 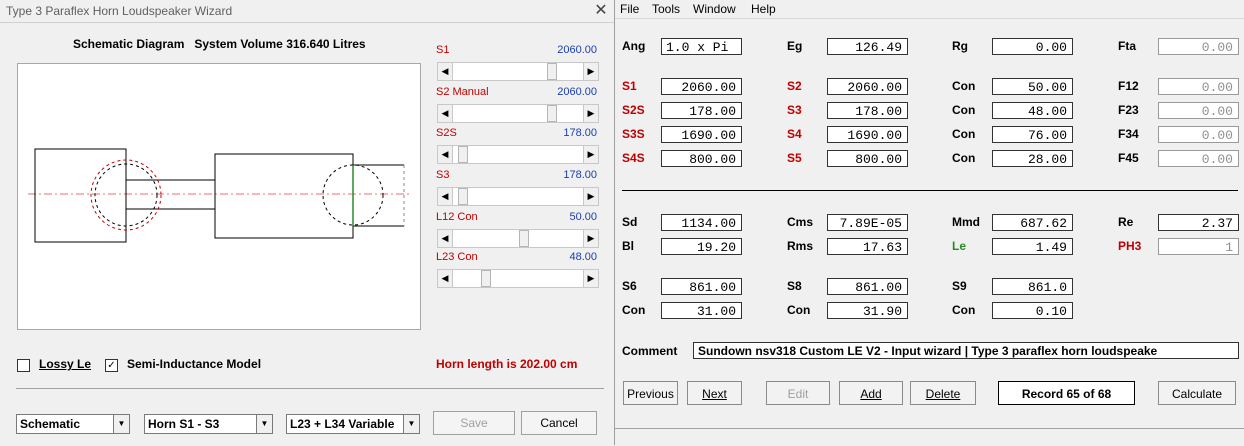 What do you see at coordinates (1198, 46) in the screenshot?
I see `param-field-fta: 0.00` at bounding box center [1198, 46].